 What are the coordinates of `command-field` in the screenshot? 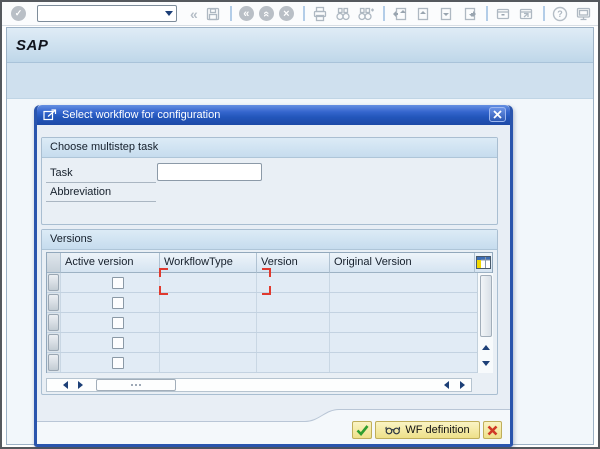 It's located at (107, 13).